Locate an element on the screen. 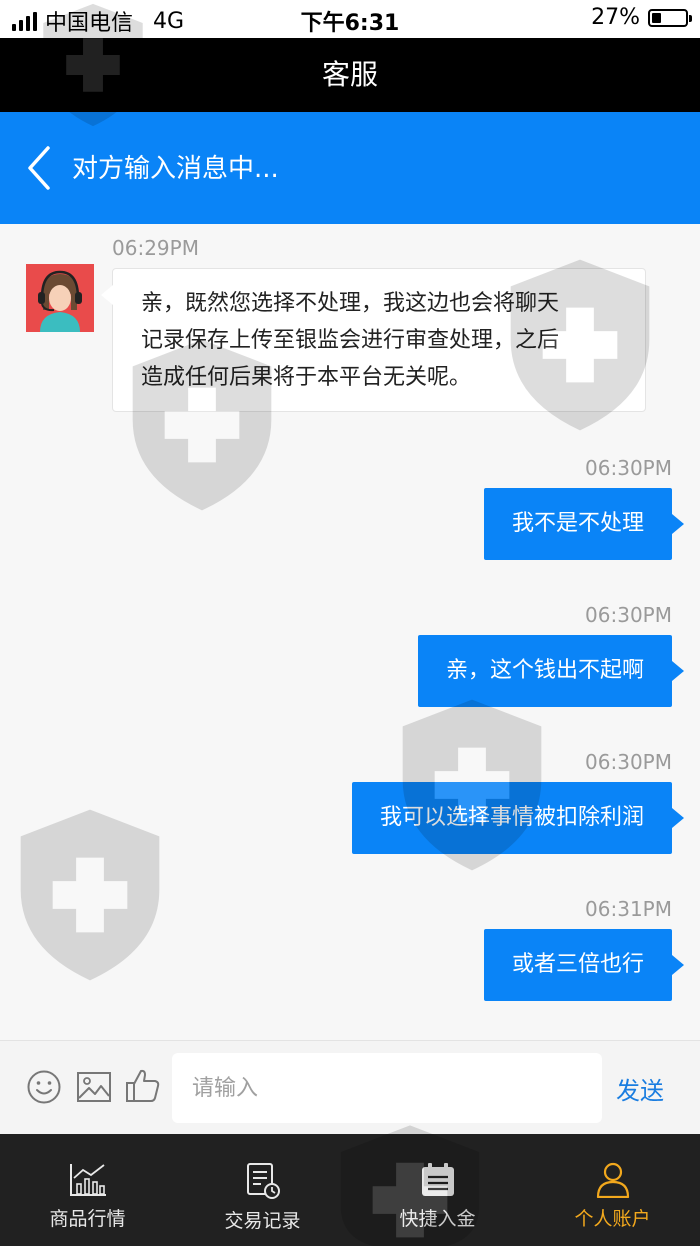  tab-label: 商品行情 is located at coordinates (87, 1219).